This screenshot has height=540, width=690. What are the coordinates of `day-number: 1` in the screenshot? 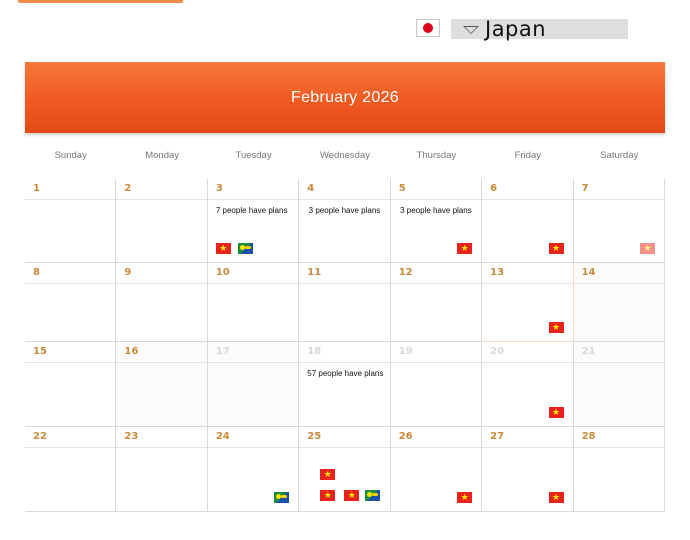 It's located at (36, 188).